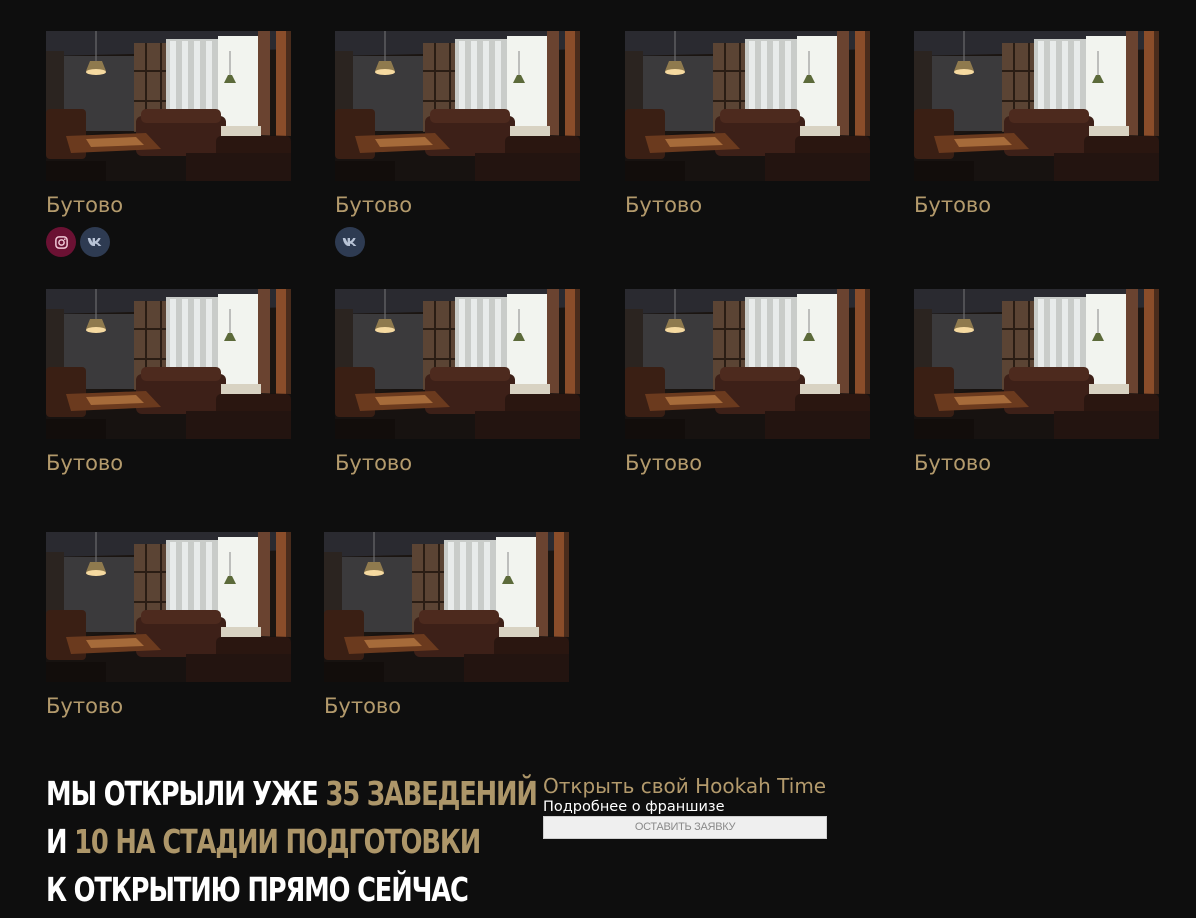 This screenshot has width=1196, height=918. I want to click on promo-line-1: Мы открыли уже 35 заведений, so click(292, 794).